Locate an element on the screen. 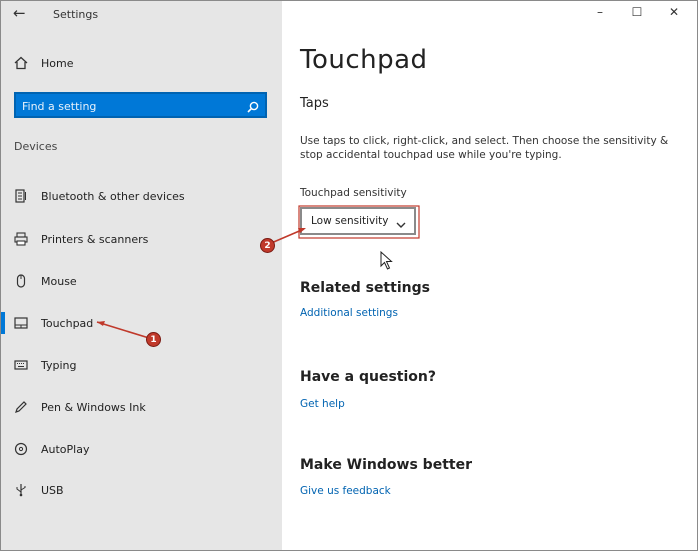 This screenshot has height=551, width=698. sidebar-item-mouse: Mouse is located at coordinates (141, 281).